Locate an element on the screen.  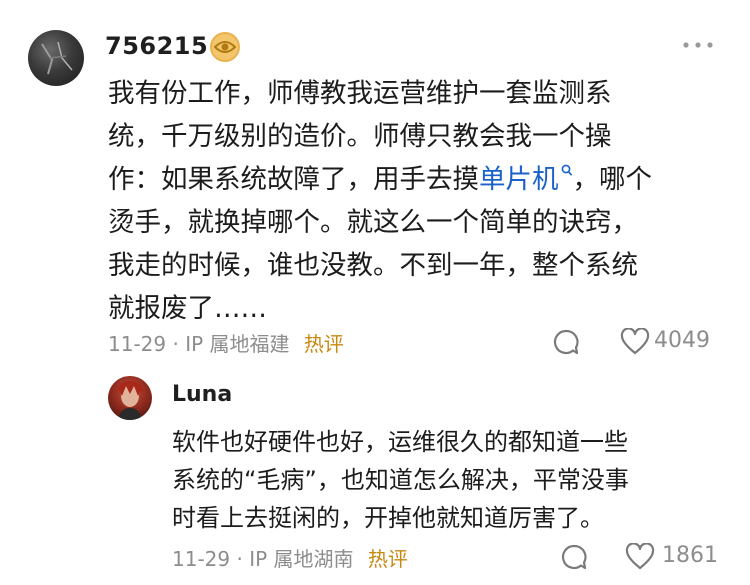
more-dots-icon is located at coordinates (698, 45).